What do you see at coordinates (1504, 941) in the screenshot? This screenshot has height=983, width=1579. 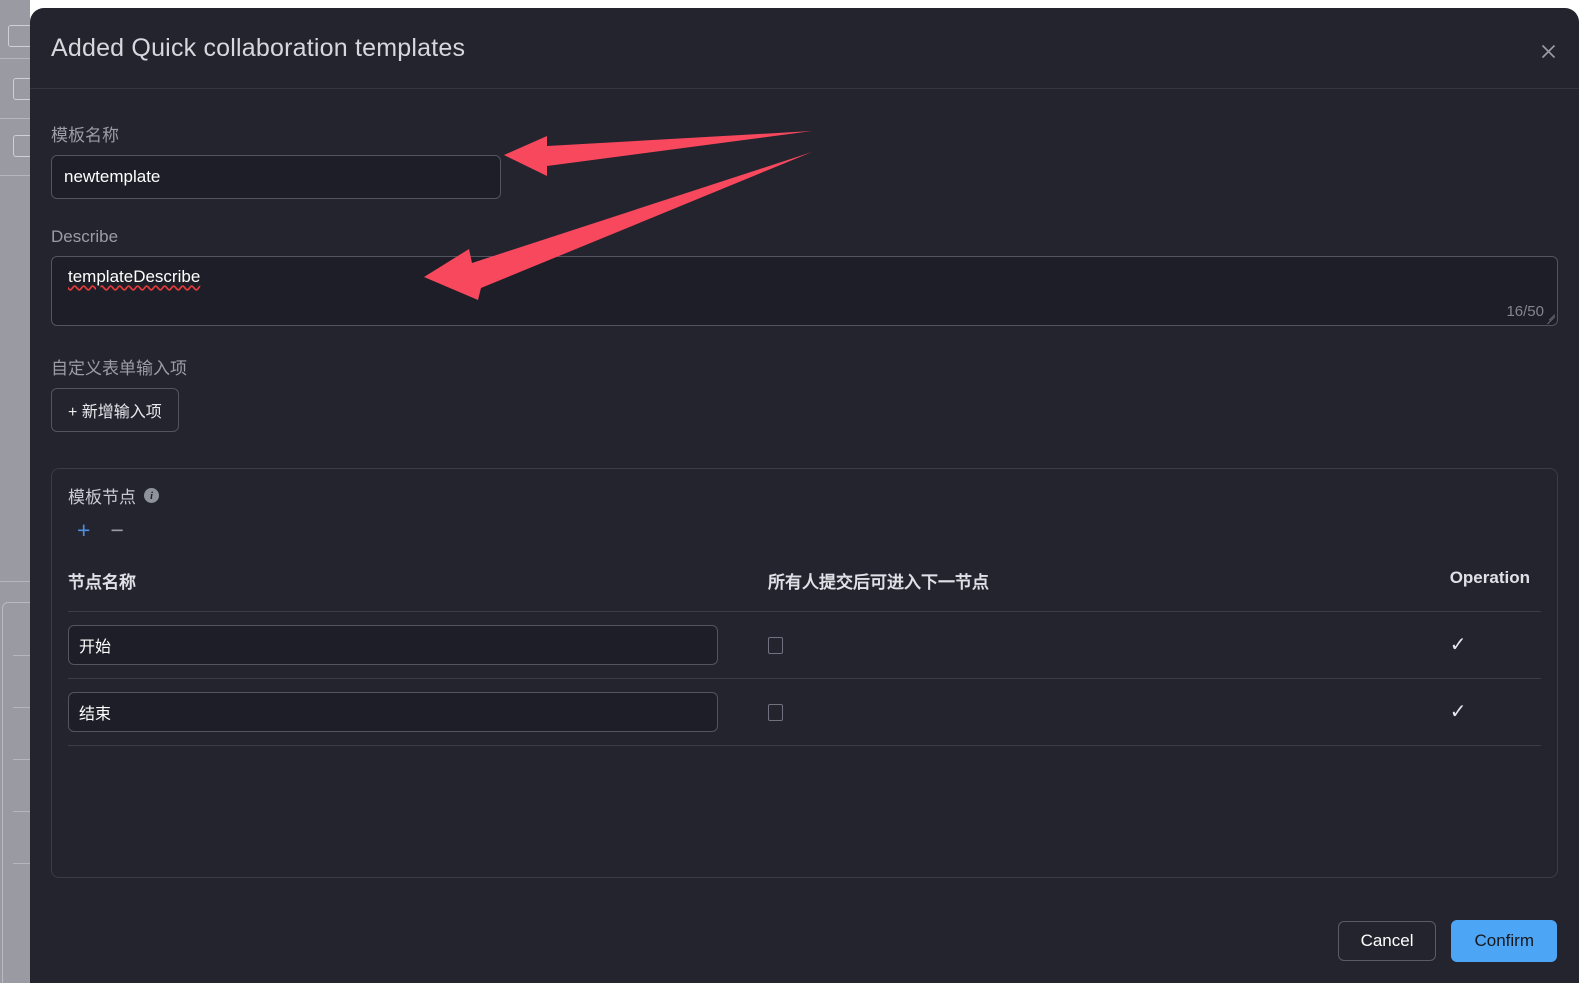 I see `confirm-button: Confirm` at bounding box center [1504, 941].